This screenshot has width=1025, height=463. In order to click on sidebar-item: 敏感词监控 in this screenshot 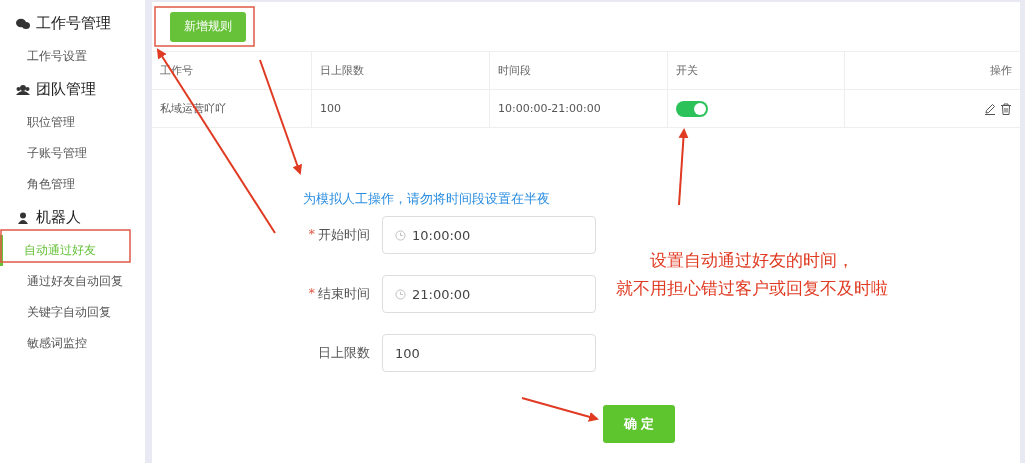, I will do `click(72, 343)`.